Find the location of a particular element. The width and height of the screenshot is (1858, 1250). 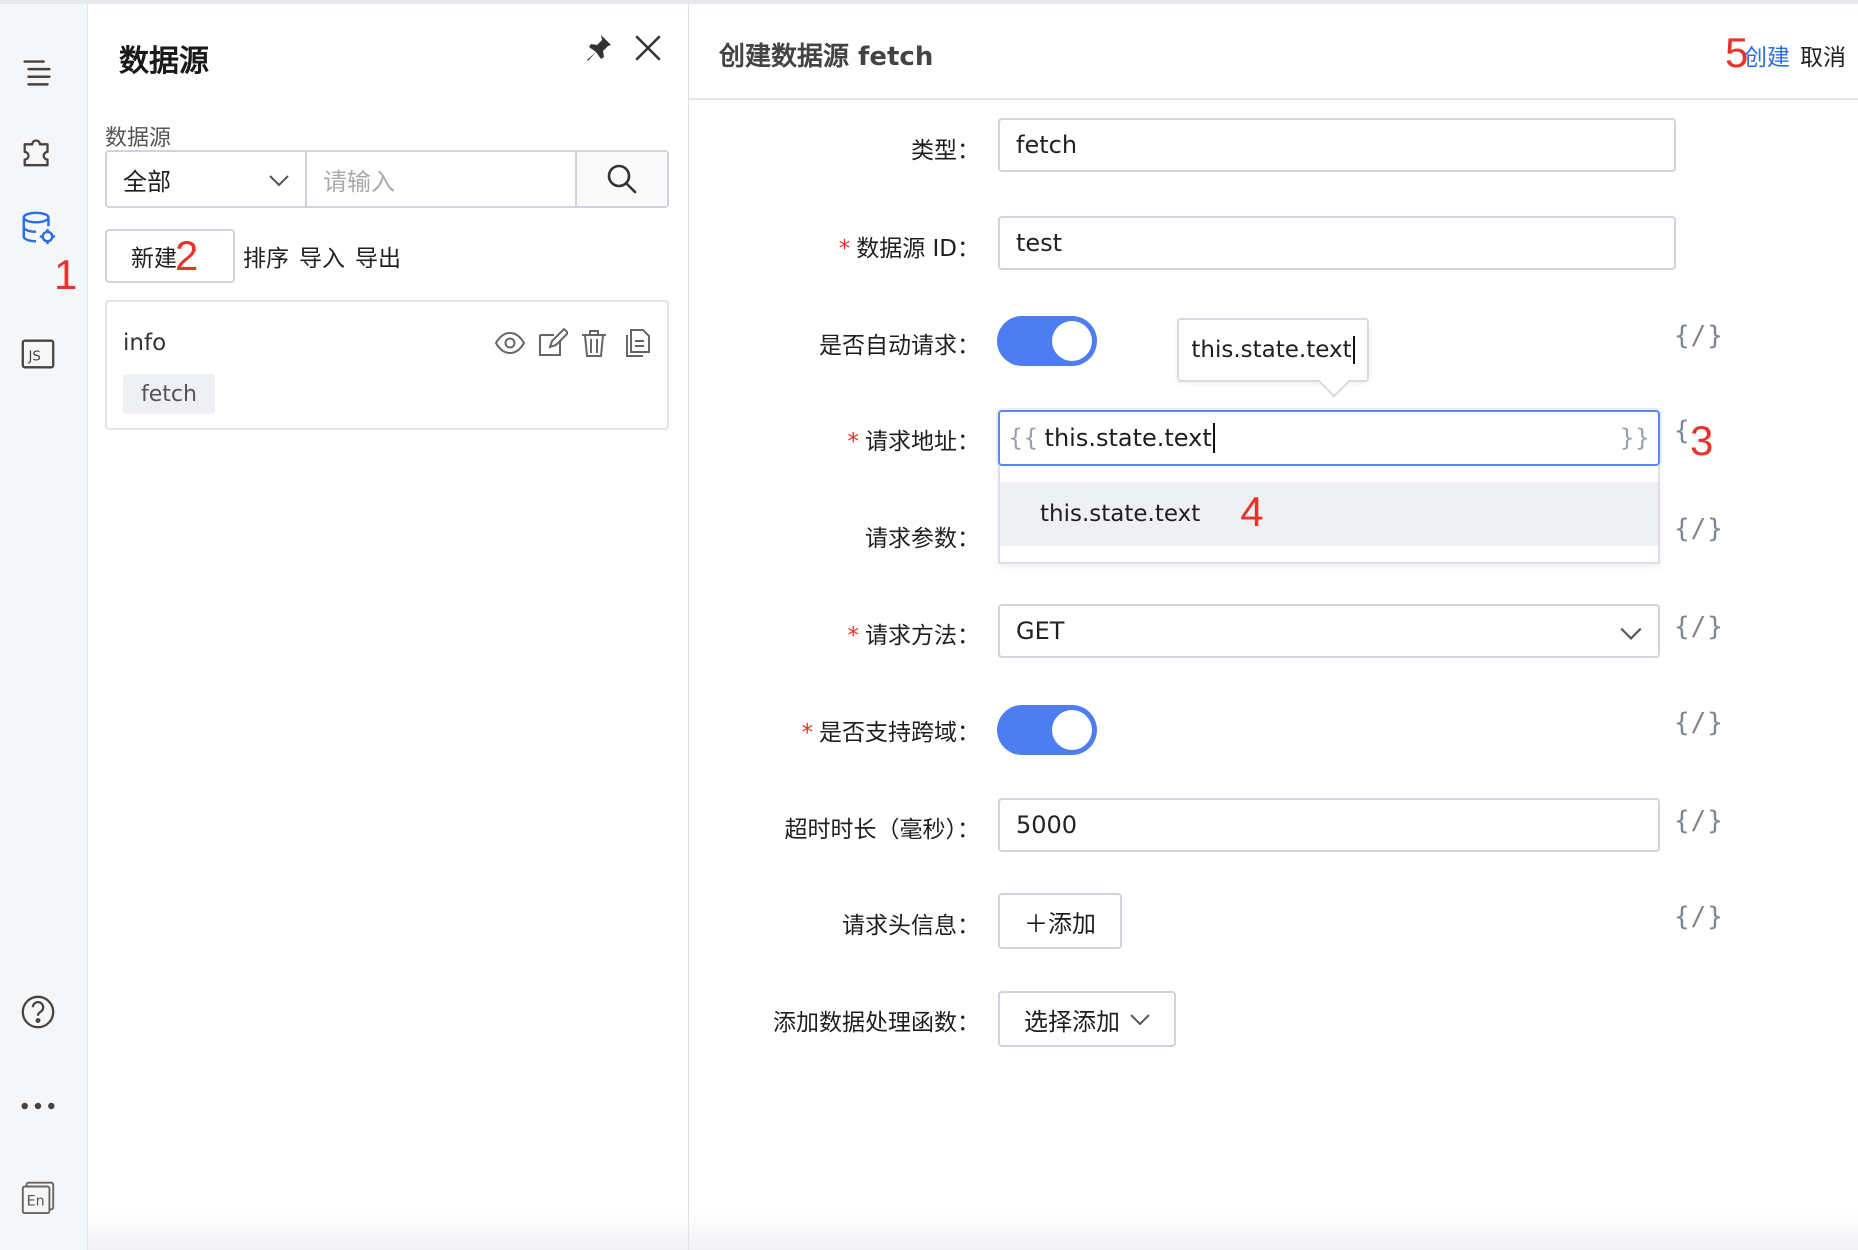

method-label: * 请求方法： is located at coordinates (914, 636).